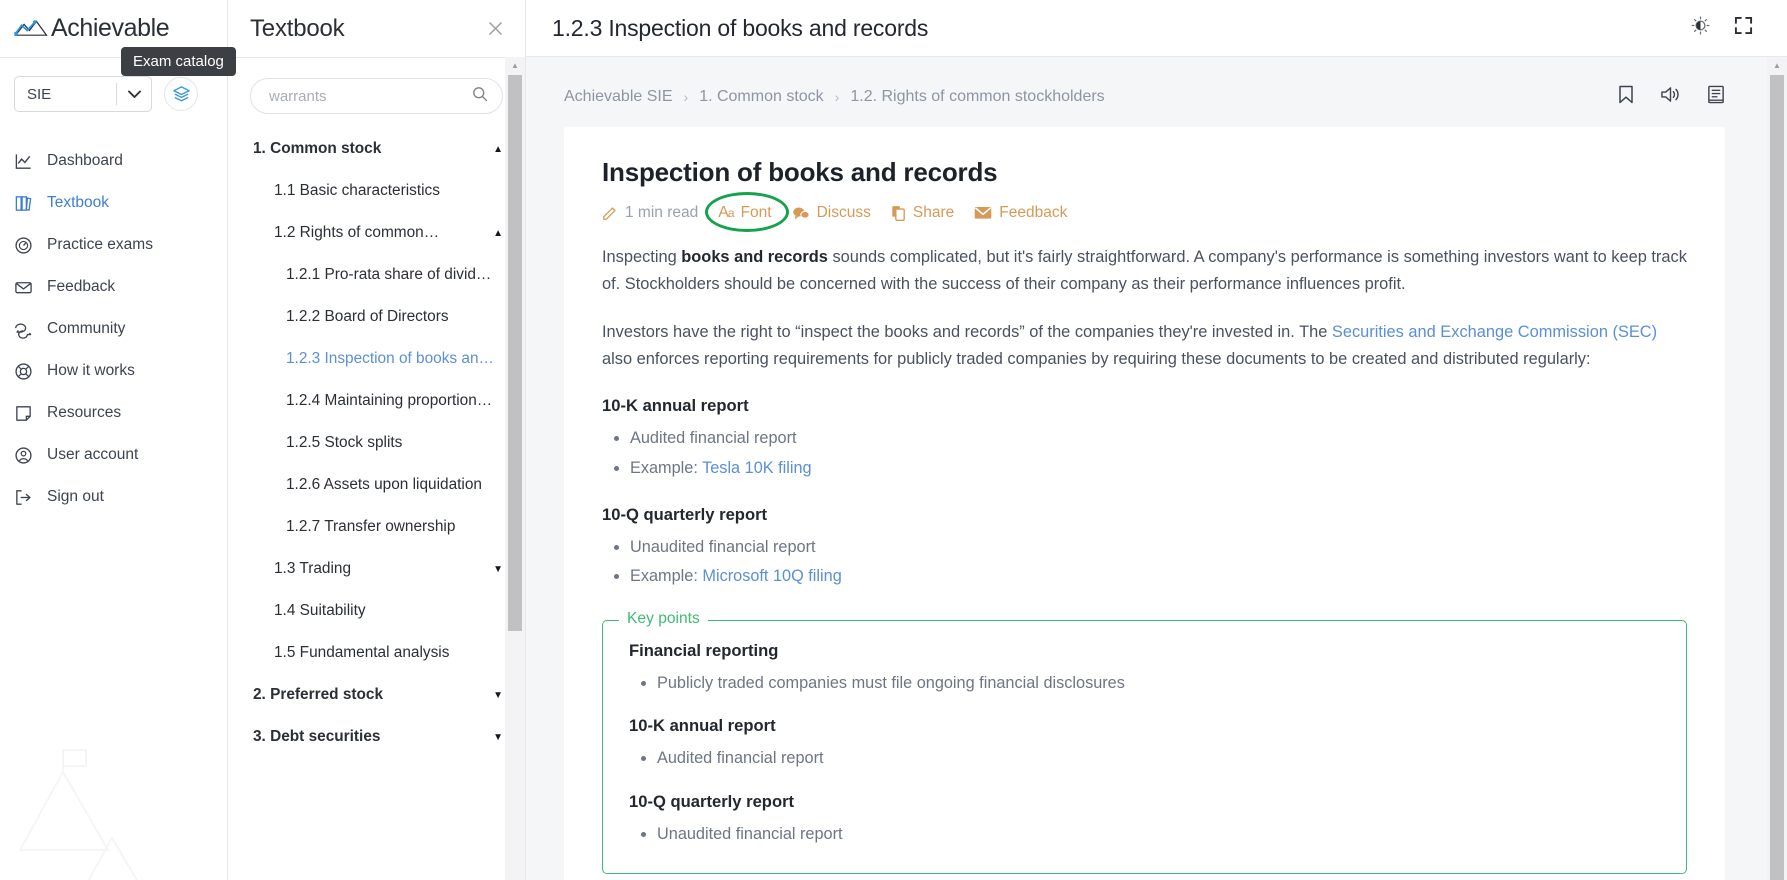 This screenshot has height=880, width=1787. Describe the element at coordinates (362, 652) in the screenshot. I see `toc-item-label: 1.5 Fundamental analysis` at that location.